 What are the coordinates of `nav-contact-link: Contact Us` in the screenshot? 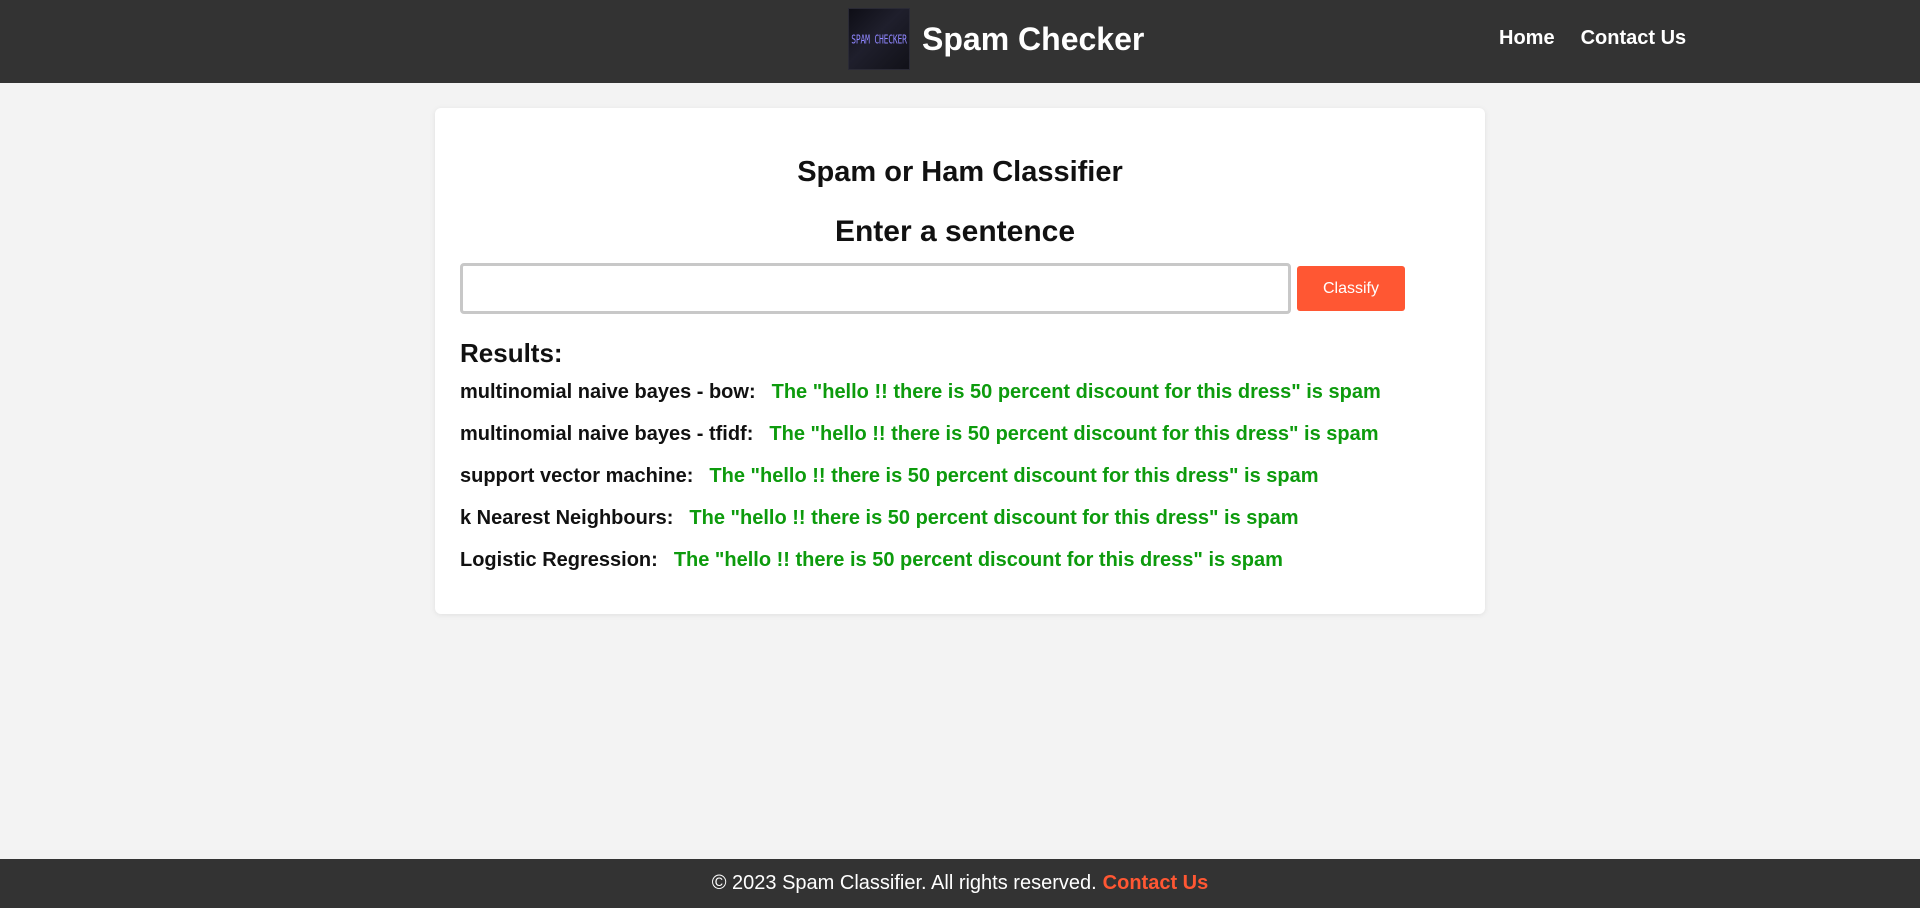 It's located at (1634, 38).